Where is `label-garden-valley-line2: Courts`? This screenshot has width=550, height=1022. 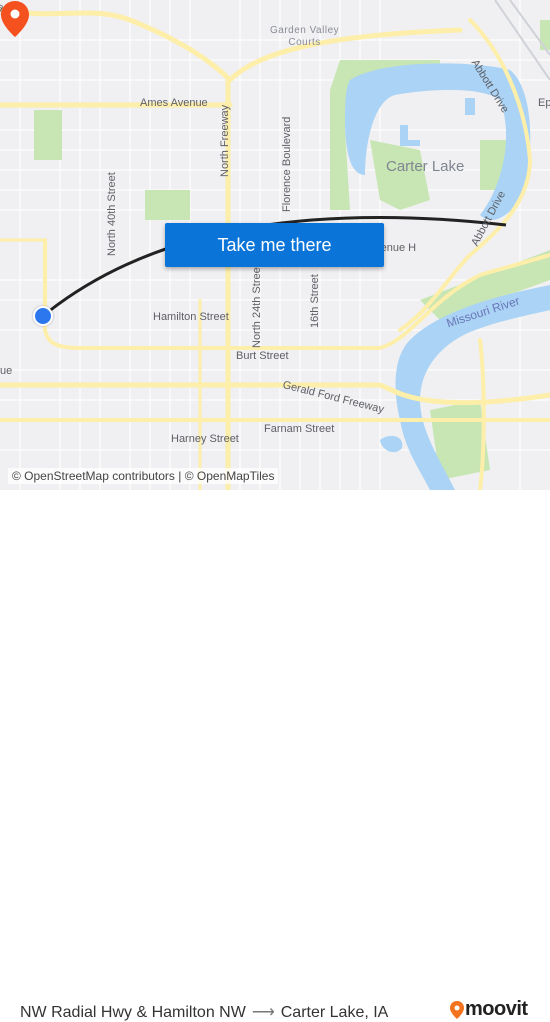 label-garden-valley-line2: Courts is located at coordinates (304, 42).